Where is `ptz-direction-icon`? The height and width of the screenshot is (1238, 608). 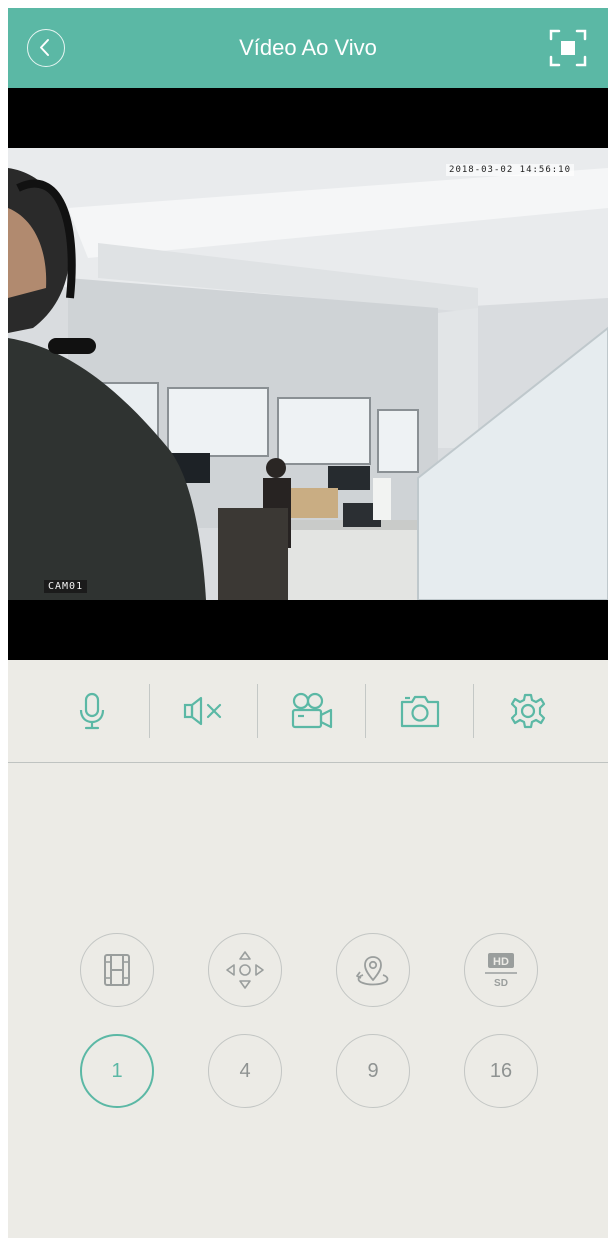 ptz-direction-icon is located at coordinates (245, 970).